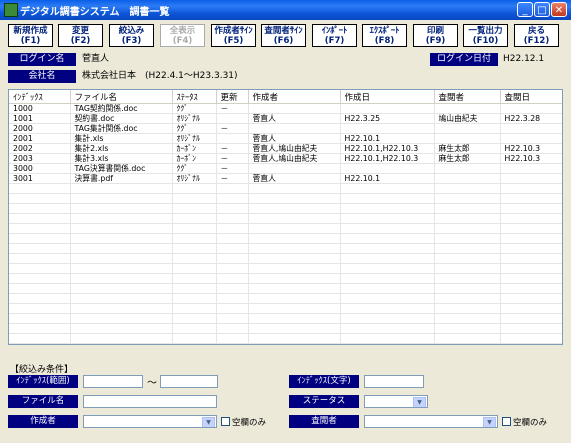 The height and width of the screenshot is (443, 571). Describe the element at coordinates (131, 35) in the screenshot. I see `filter-button: 絞込み (F3)` at that location.